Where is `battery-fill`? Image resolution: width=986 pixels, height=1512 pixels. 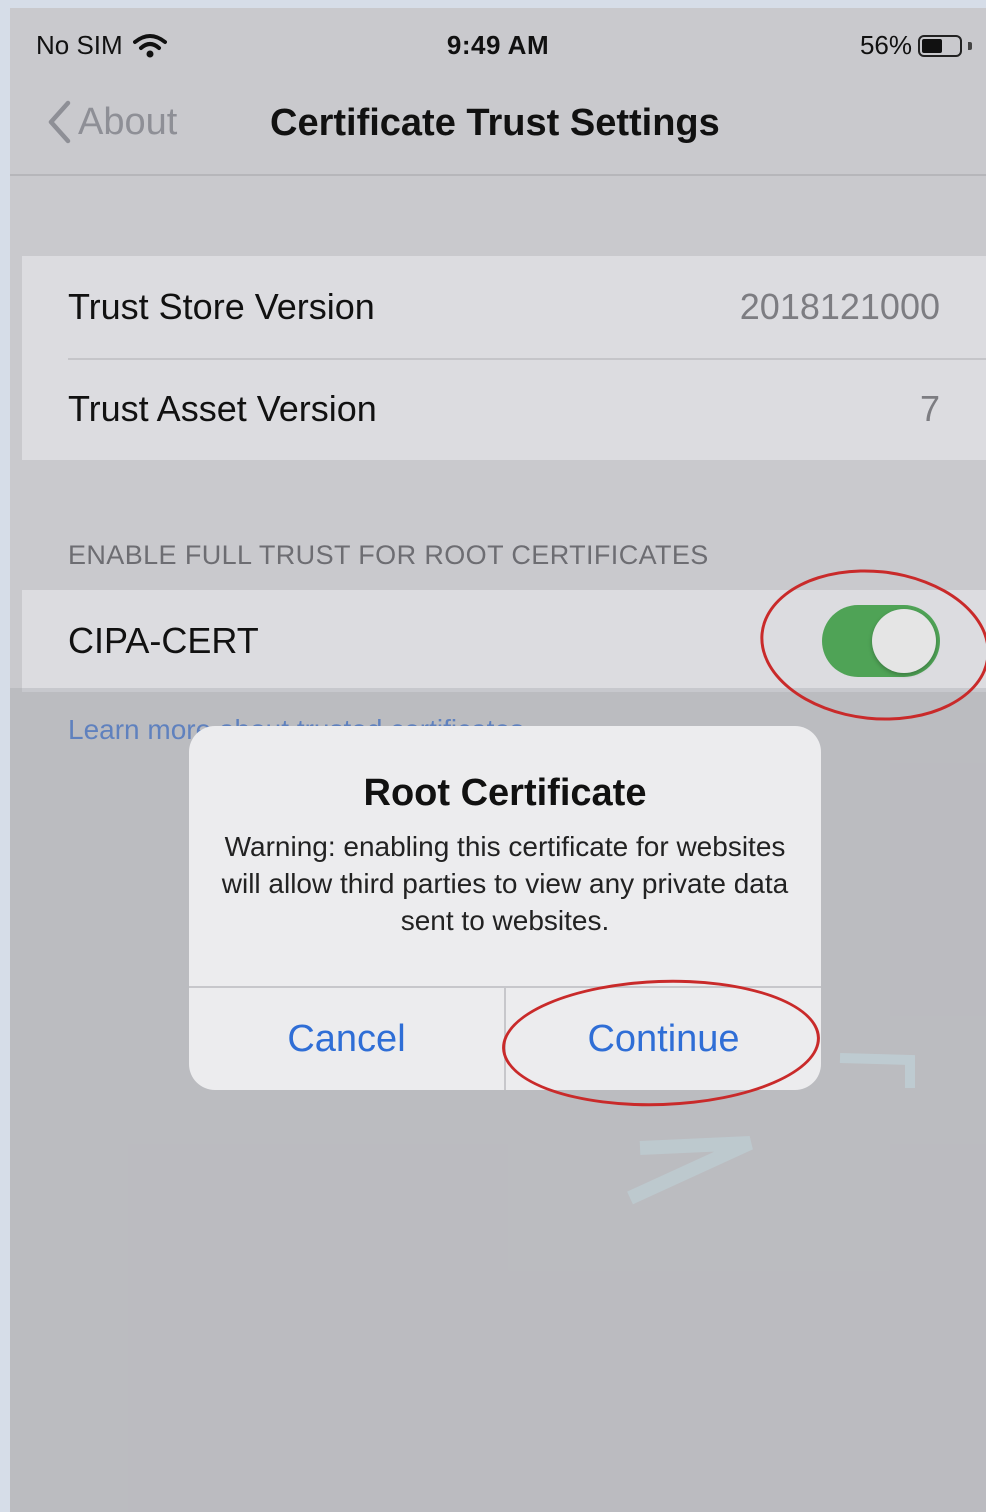
battery-fill is located at coordinates (932, 45).